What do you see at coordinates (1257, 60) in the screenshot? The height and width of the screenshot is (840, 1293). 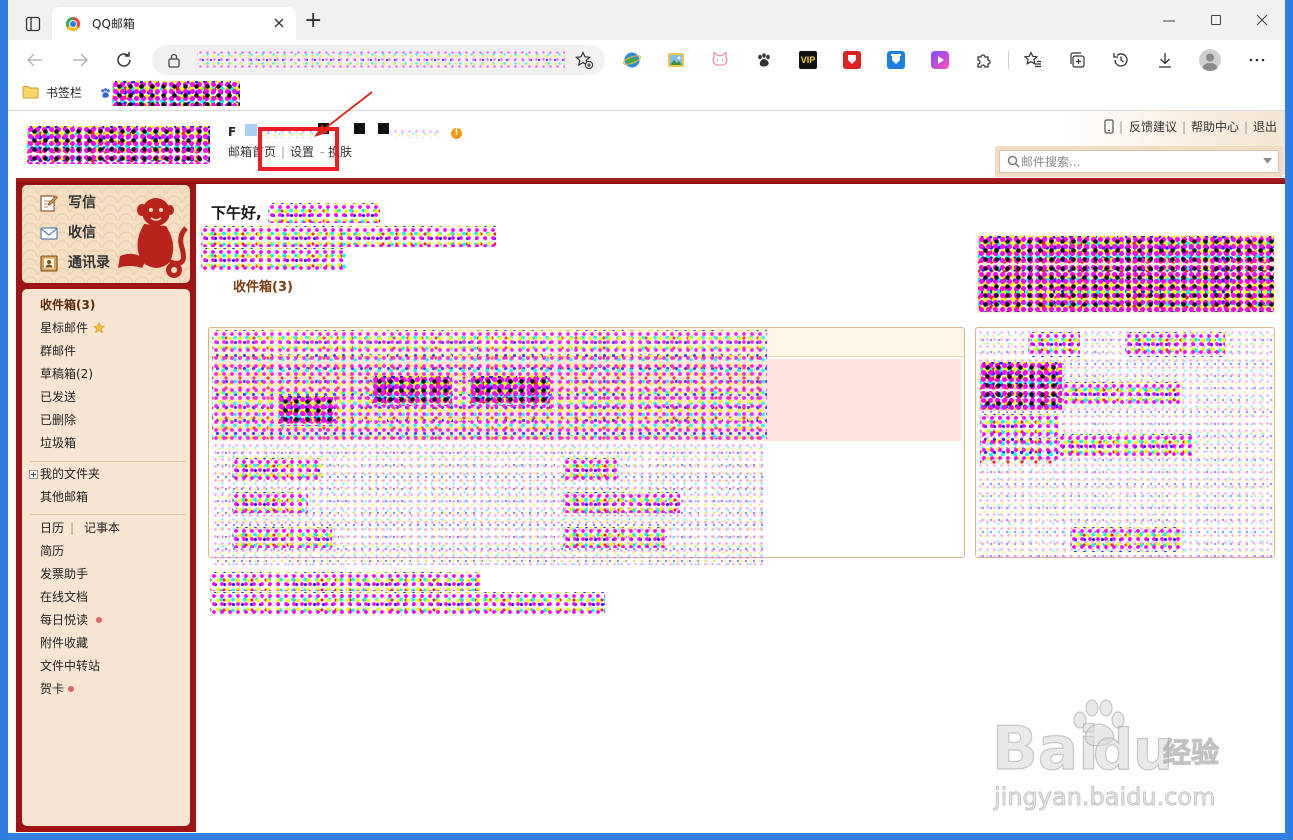 I see `more-icon` at bounding box center [1257, 60].